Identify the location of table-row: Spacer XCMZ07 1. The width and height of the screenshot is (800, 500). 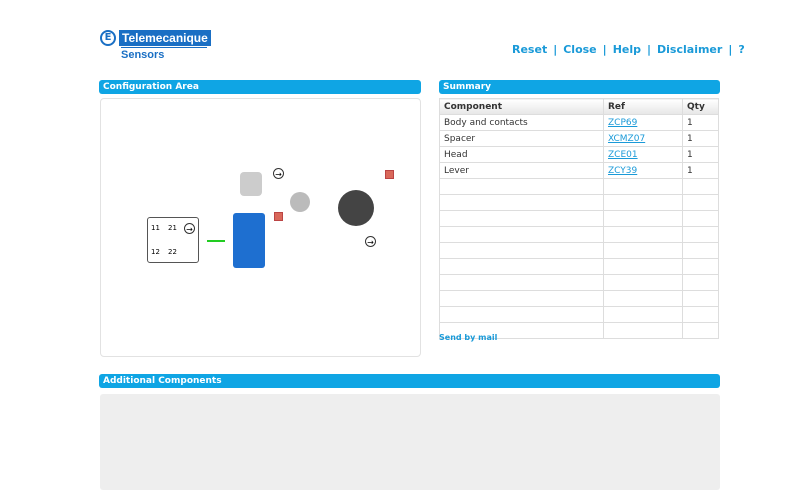
(579, 138).